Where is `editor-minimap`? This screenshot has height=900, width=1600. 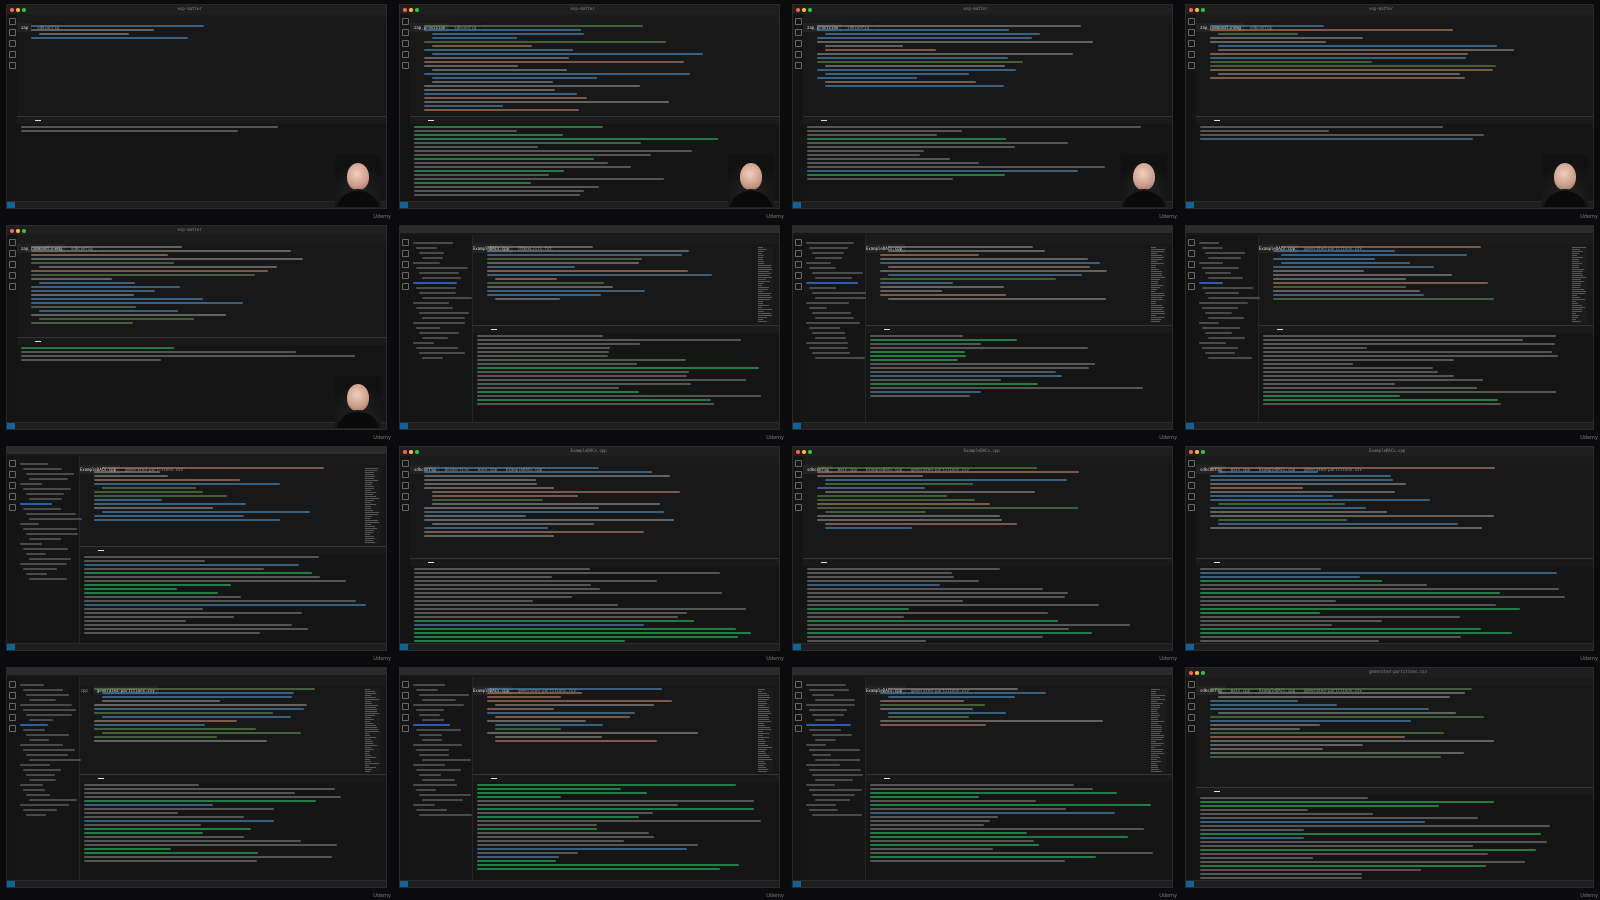 editor-minimap is located at coordinates (372, 730).